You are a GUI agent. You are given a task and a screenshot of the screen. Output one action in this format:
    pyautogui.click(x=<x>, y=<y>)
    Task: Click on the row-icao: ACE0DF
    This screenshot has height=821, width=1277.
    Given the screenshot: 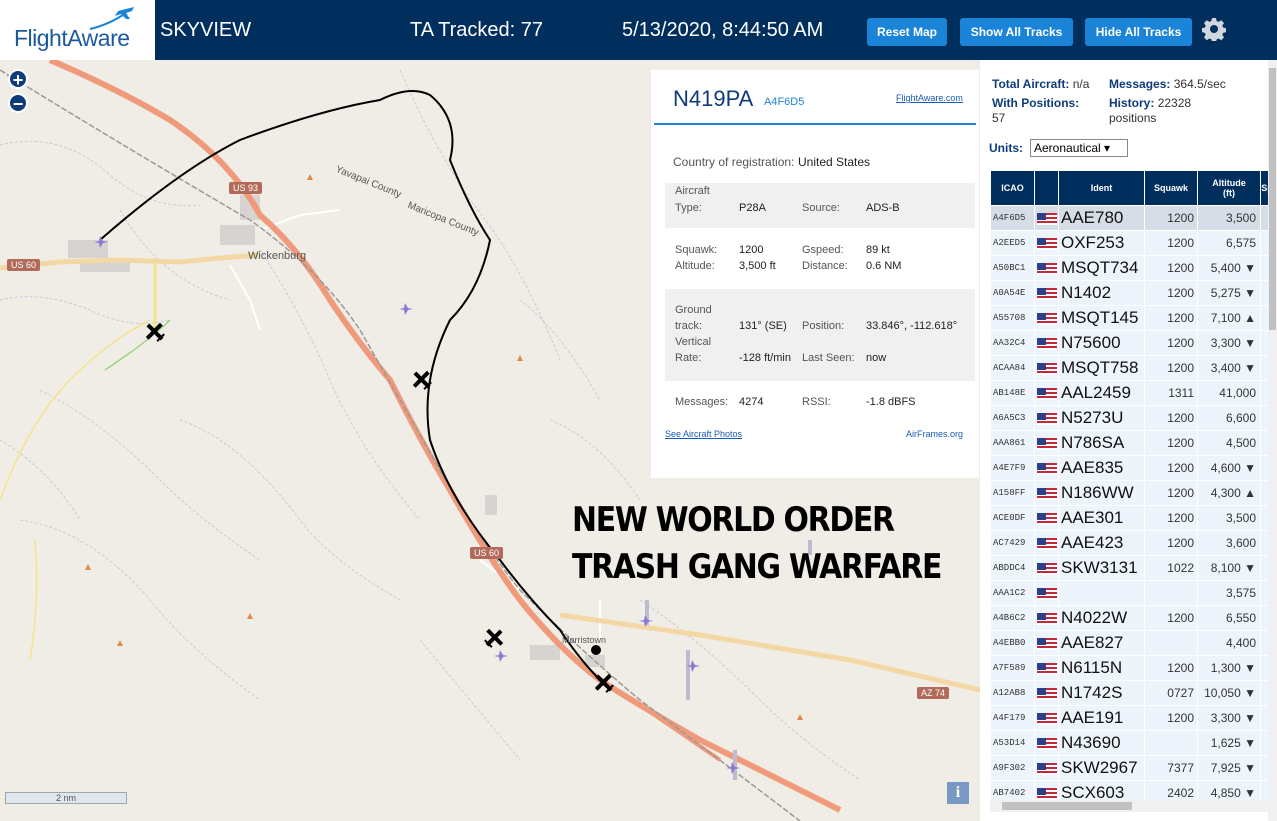 What is the action you would take?
    pyautogui.click(x=1012, y=518)
    